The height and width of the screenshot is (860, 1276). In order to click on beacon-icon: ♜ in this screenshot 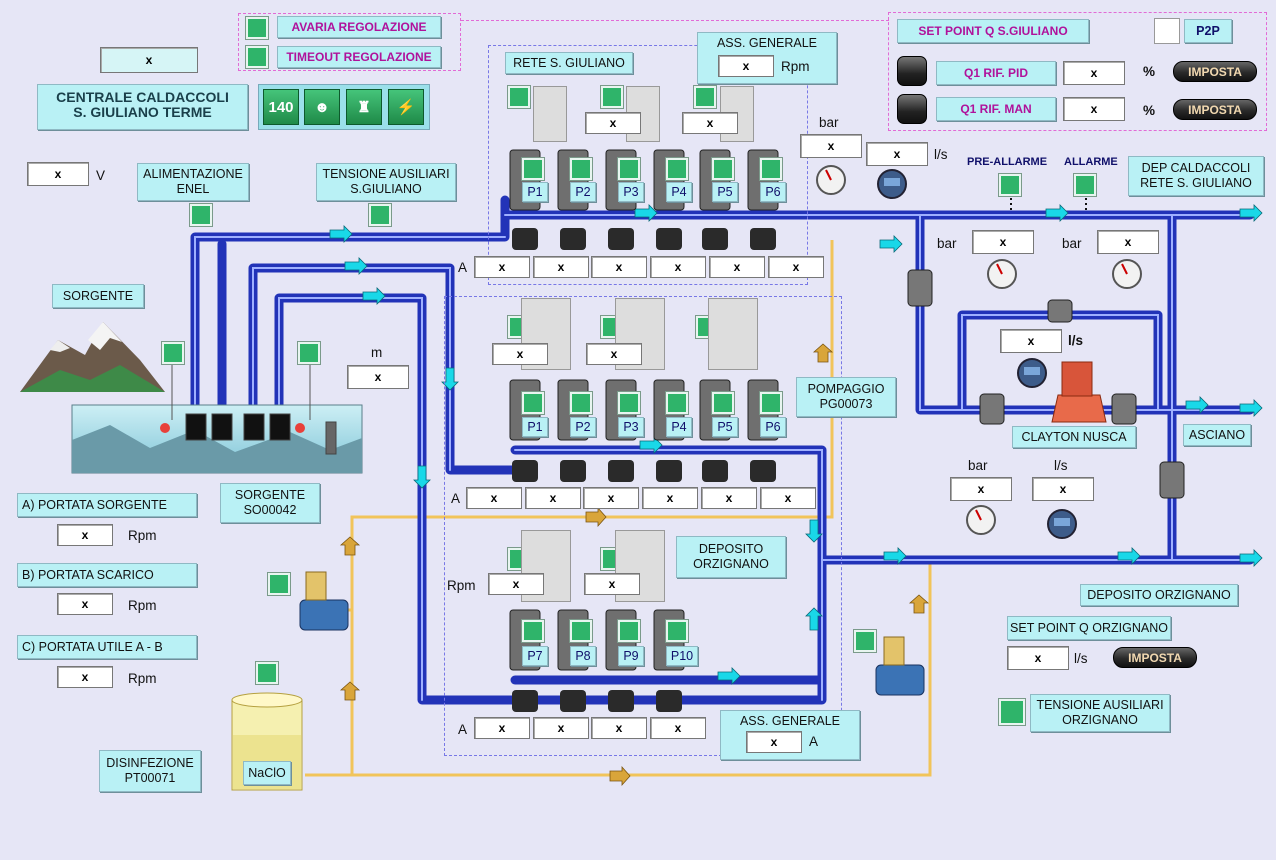, I will do `click(364, 107)`.